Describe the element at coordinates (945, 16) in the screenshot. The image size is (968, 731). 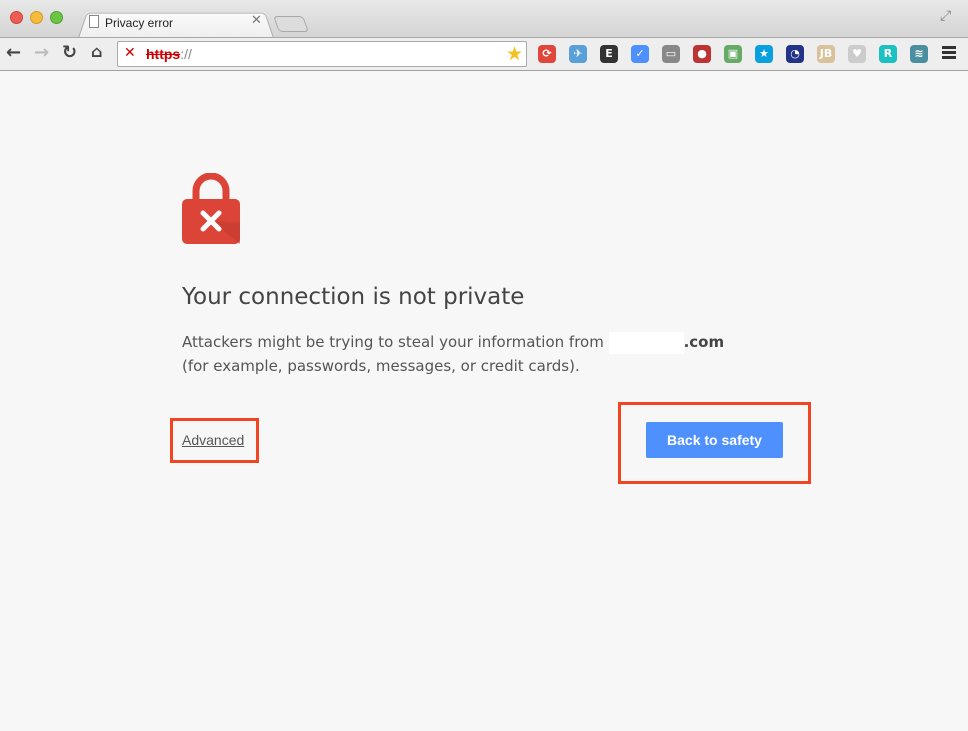
I see `fullscreen-icon: ⤢` at that location.